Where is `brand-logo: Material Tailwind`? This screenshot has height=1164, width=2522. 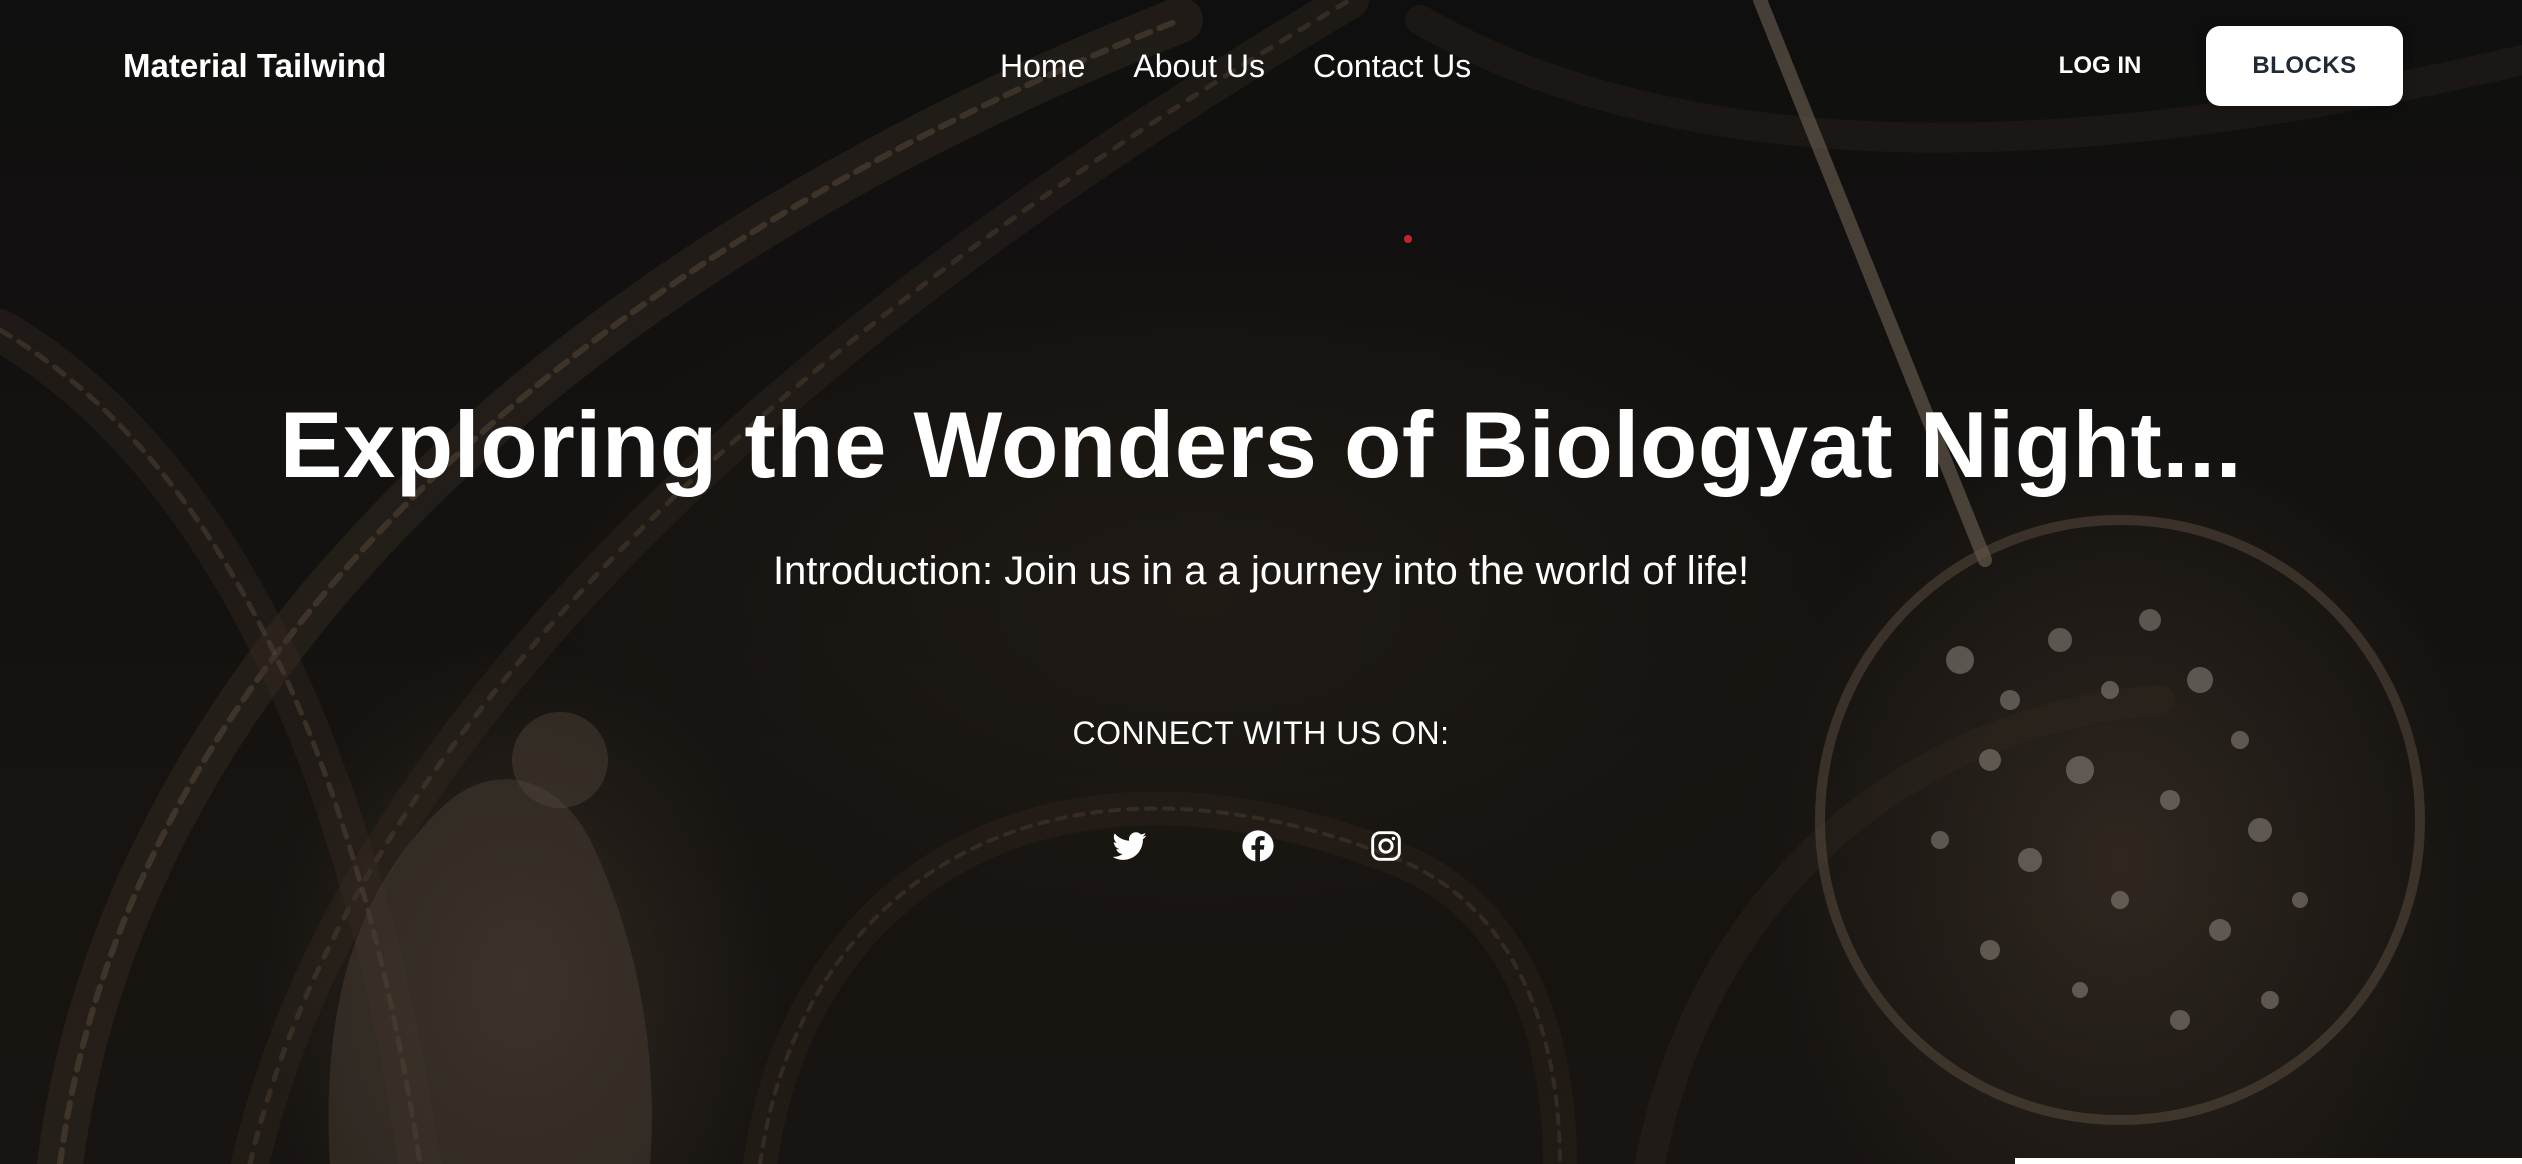 brand-logo: Material Tailwind is located at coordinates (254, 66).